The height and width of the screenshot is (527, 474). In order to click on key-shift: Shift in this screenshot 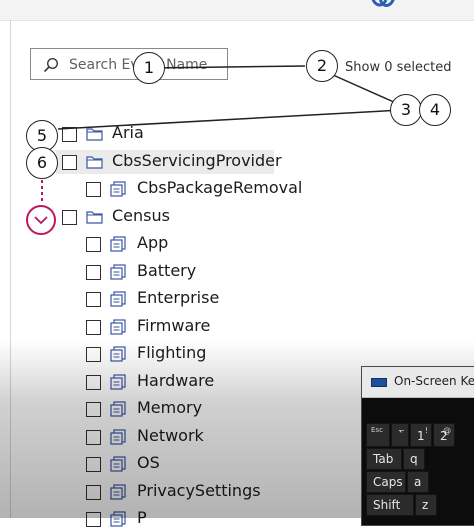, I will do `click(390, 505)`.